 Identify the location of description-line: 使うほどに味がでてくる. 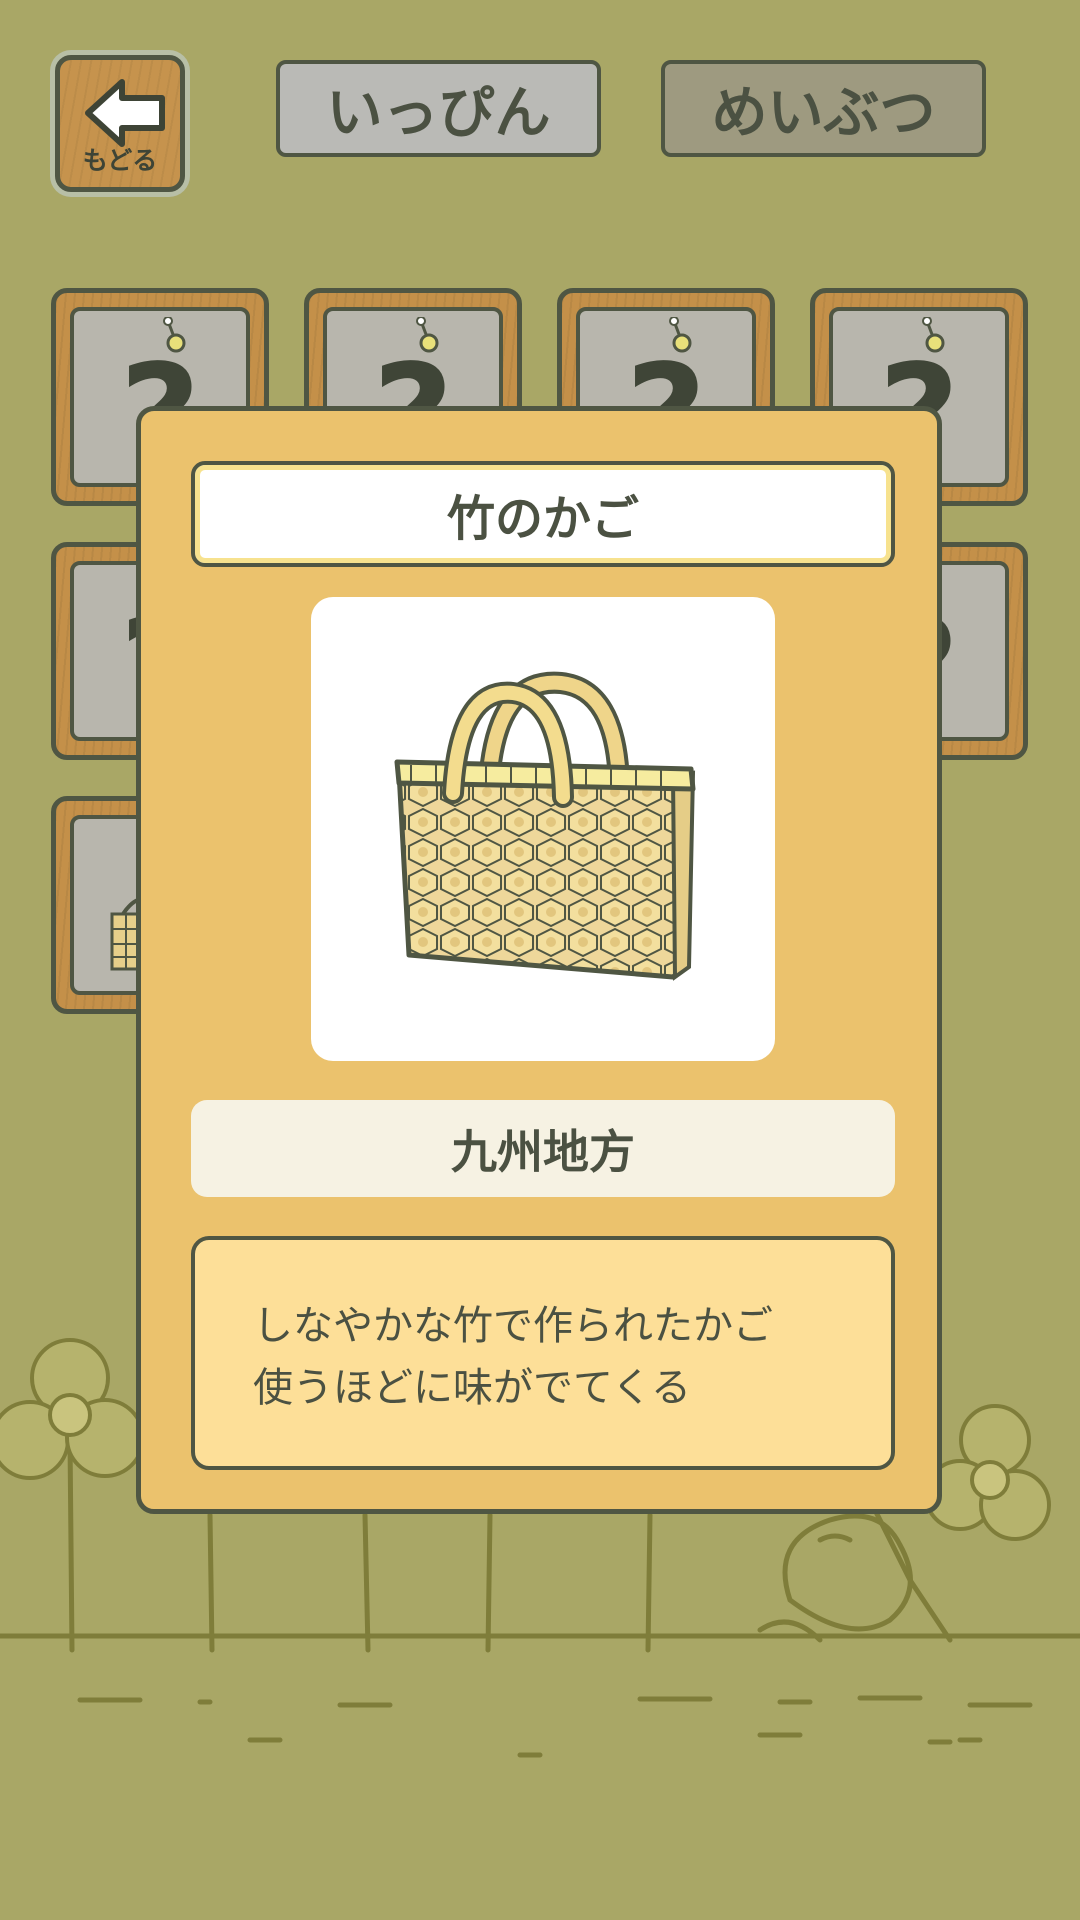
(472, 1388).